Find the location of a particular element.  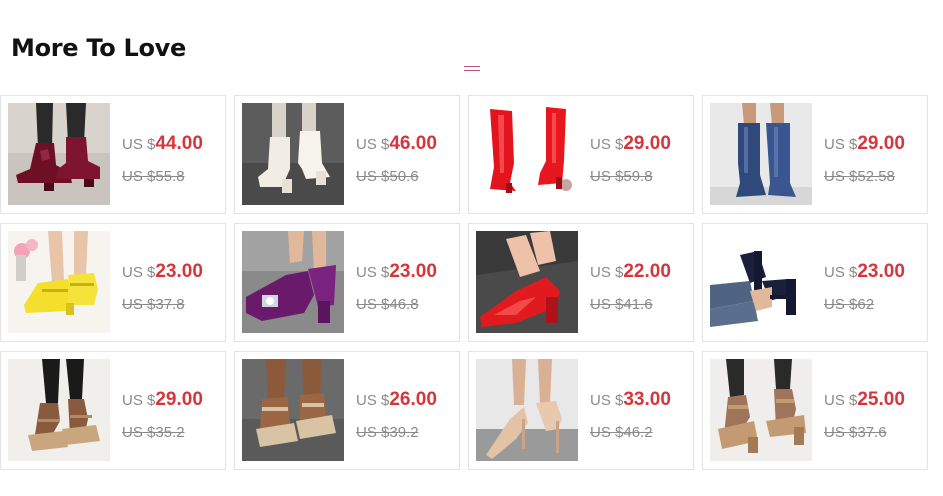

original-price: US $46.8 is located at coordinates (387, 304).